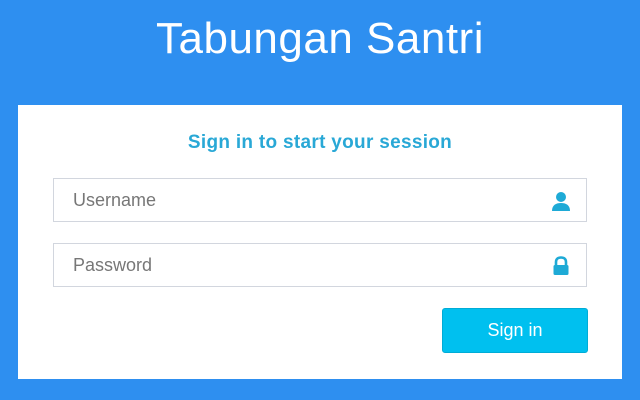  Describe the element at coordinates (561, 266) in the screenshot. I see `lock-icon` at that location.